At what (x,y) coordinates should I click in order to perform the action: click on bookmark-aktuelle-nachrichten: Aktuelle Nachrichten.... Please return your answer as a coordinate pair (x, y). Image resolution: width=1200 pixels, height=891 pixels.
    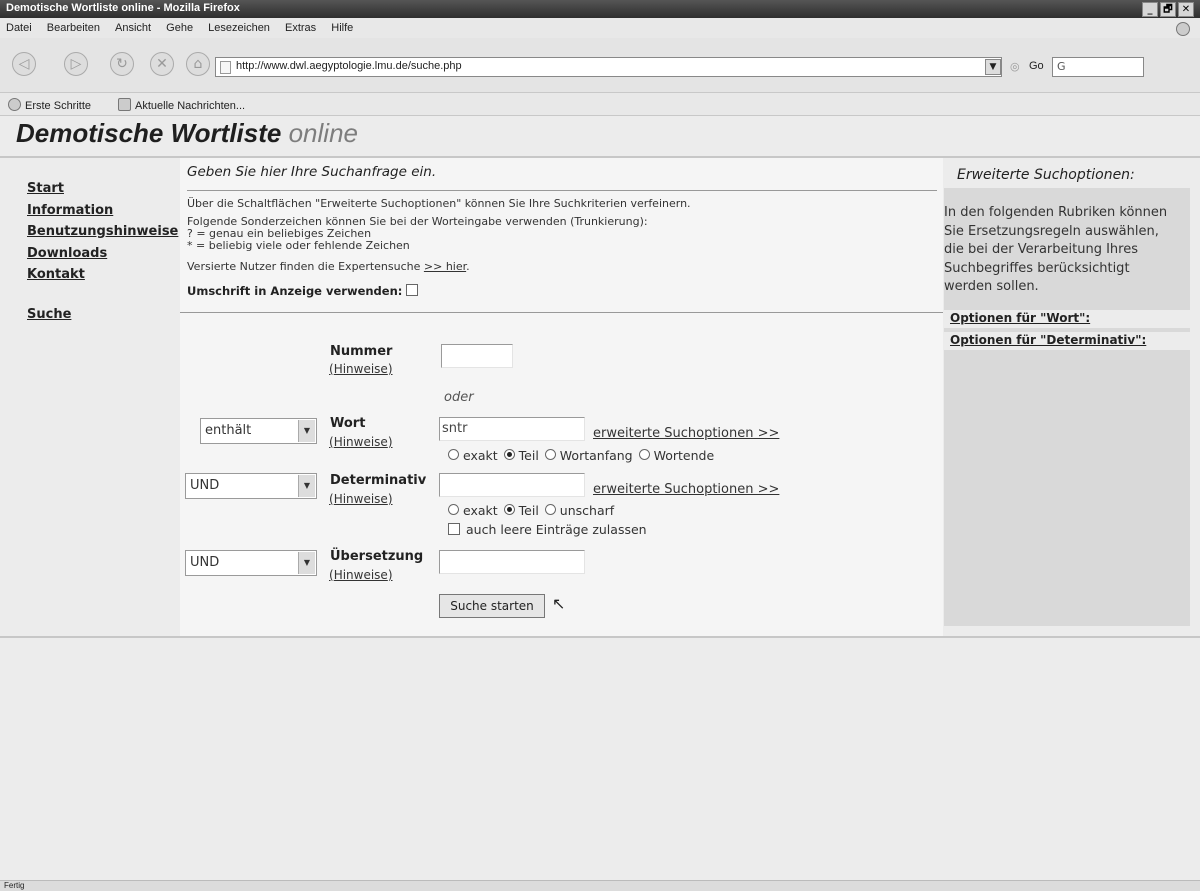
    Looking at the image, I should click on (181, 105).